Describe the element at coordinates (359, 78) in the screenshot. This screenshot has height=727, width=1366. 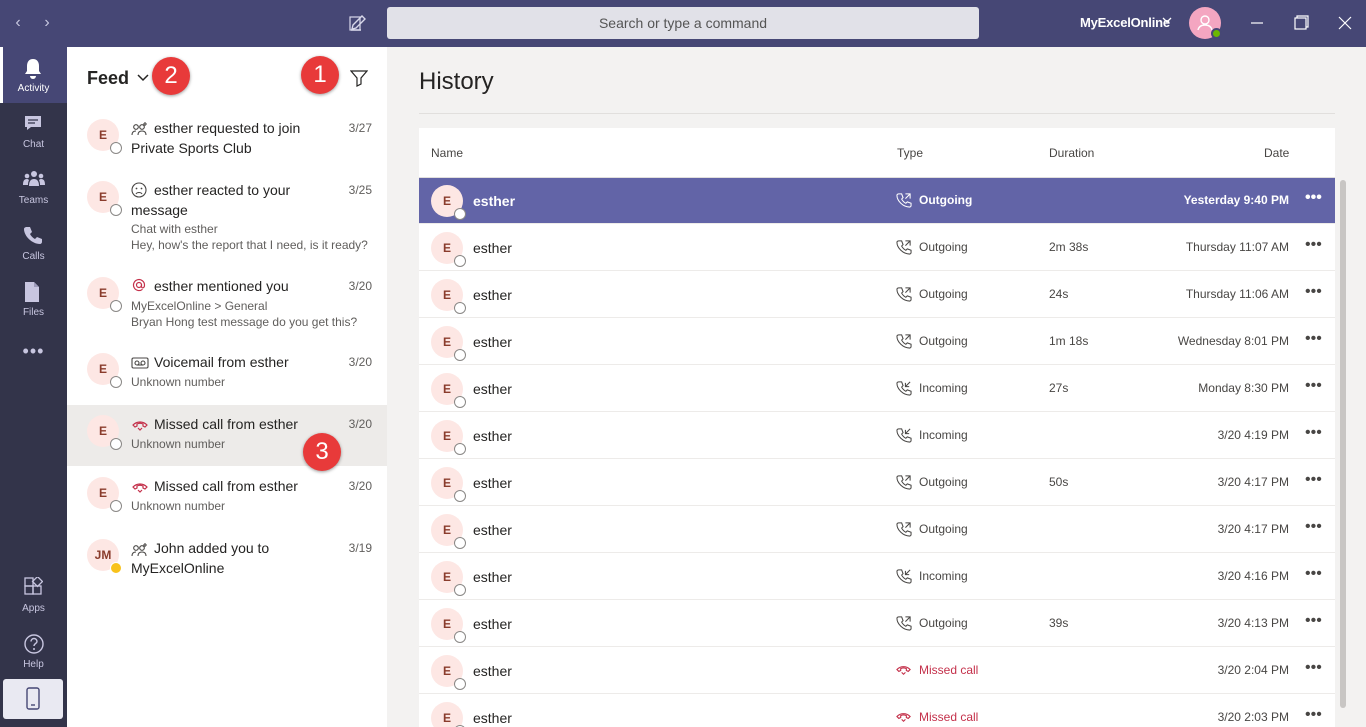
I see `filter-icon` at that location.